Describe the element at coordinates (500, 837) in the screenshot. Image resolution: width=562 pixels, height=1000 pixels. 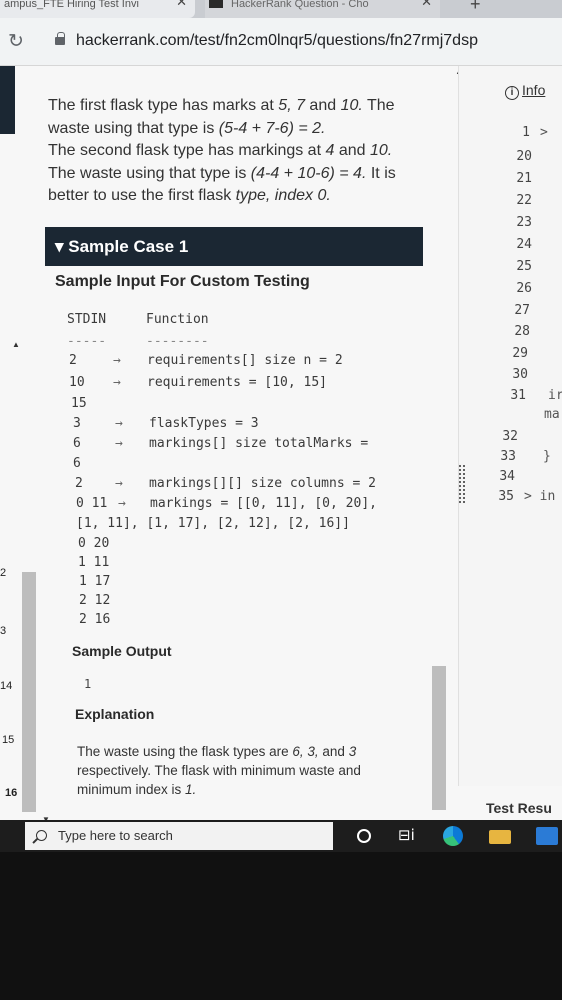
I see `file-explorer-icon` at that location.